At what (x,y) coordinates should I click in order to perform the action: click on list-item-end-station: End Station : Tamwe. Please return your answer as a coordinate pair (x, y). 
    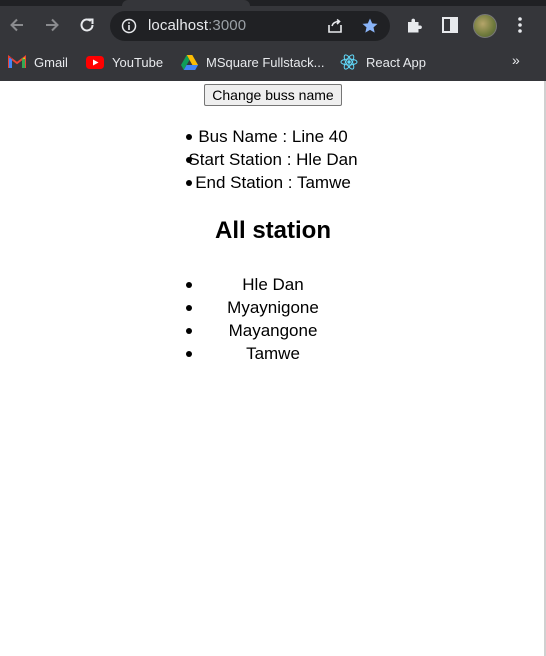
    Looking at the image, I should click on (273, 182).